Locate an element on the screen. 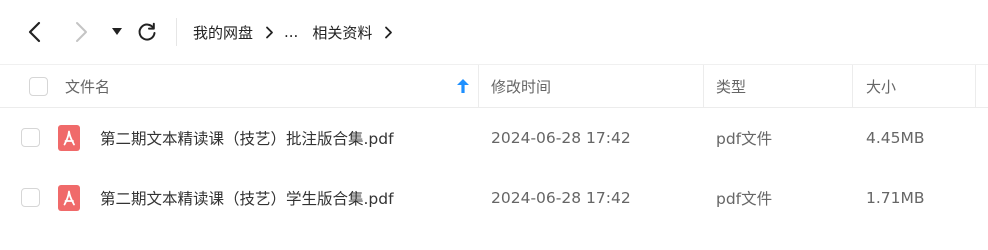  caret-down-icon is located at coordinates (117, 31).